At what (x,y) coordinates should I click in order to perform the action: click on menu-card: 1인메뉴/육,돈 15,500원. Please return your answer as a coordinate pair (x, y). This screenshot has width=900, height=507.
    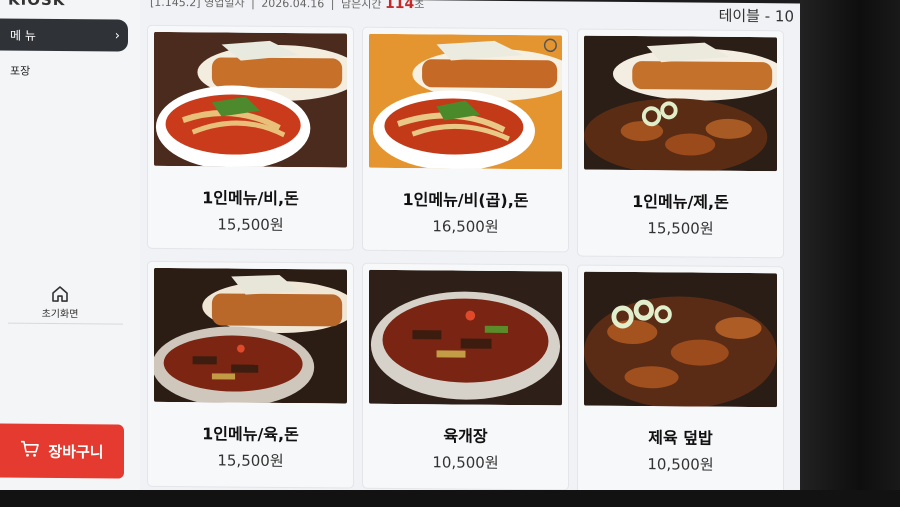
    Looking at the image, I should click on (250, 374).